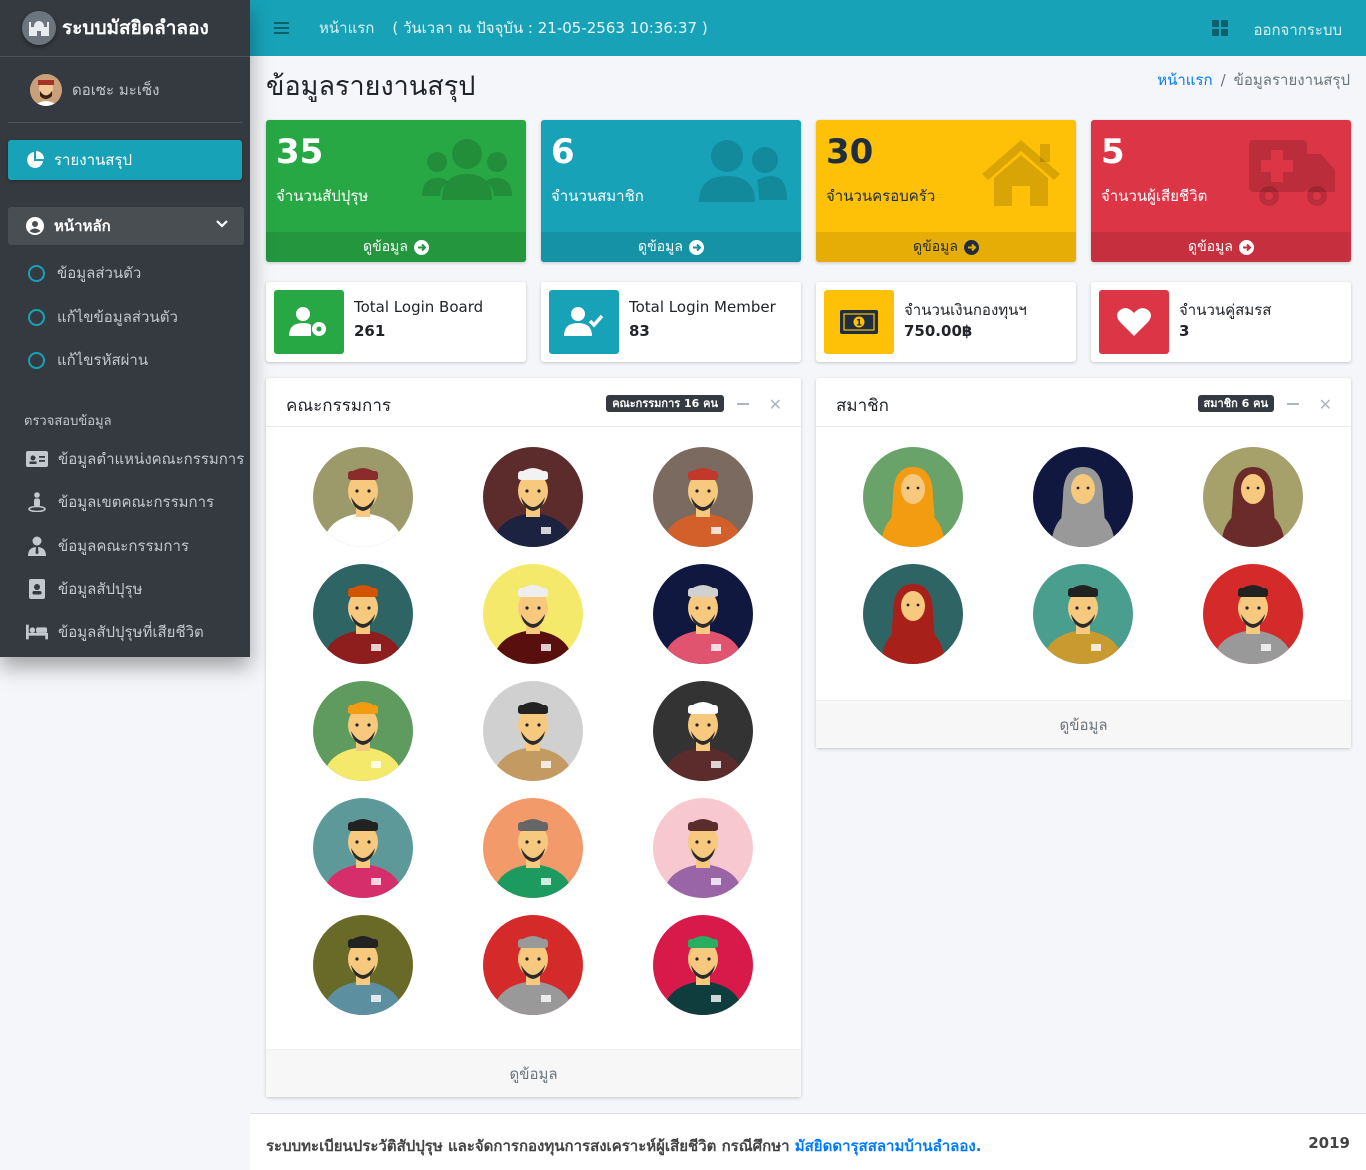 Image resolution: width=1366 pixels, height=1170 pixels. What do you see at coordinates (35, 226) in the screenshot?
I see `user-circle-icon` at bounding box center [35, 226].